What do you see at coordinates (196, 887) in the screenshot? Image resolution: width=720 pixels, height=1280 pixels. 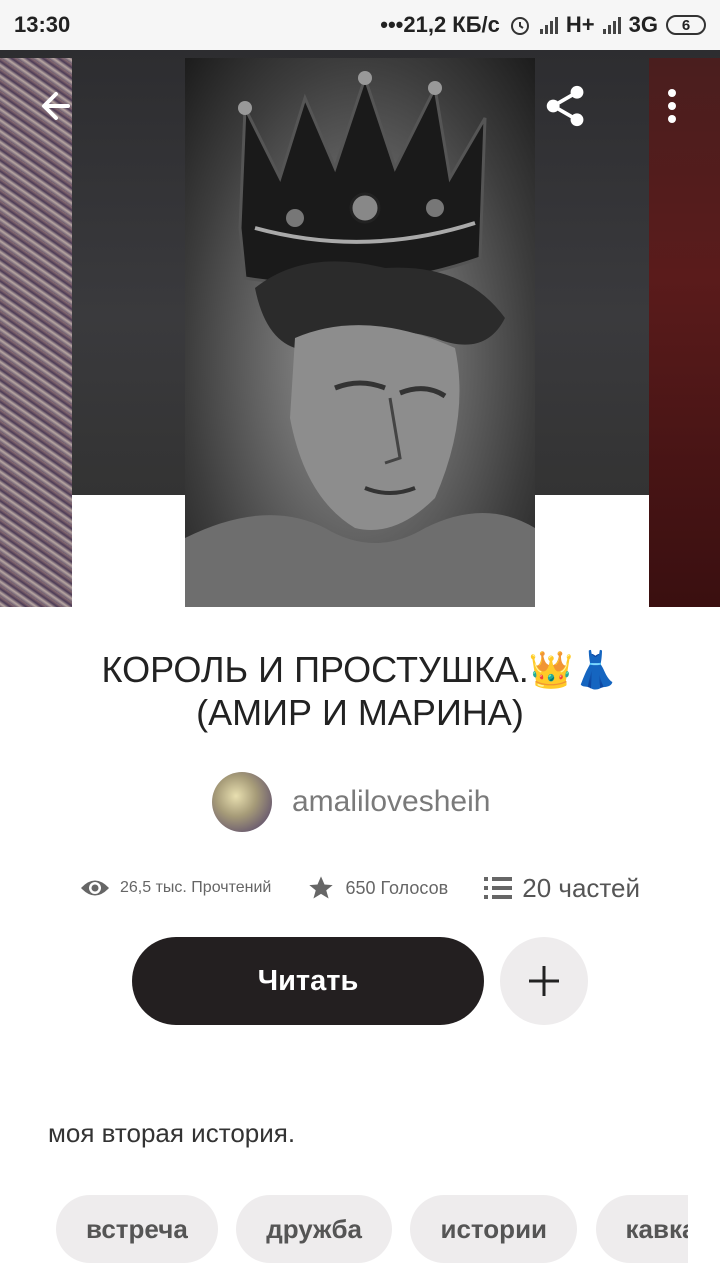 I see `reads-count: 26,5 тыс. Прочтений` at bounding box center [196, 887].